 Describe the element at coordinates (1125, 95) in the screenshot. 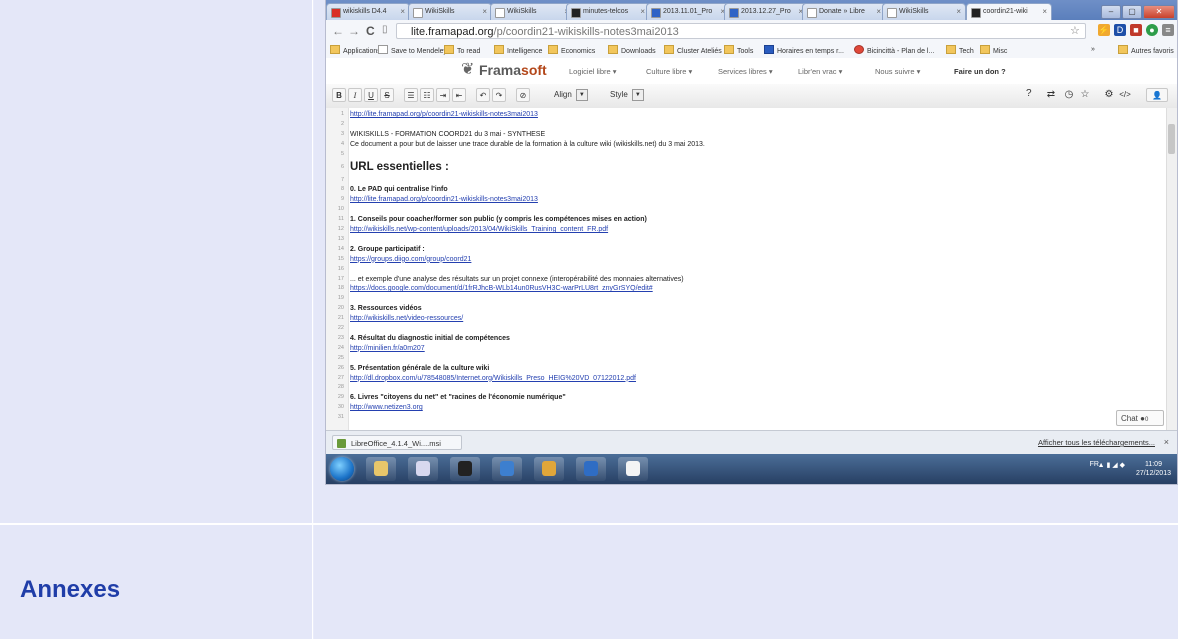

I see `embed-code-icon: </>` at that location.